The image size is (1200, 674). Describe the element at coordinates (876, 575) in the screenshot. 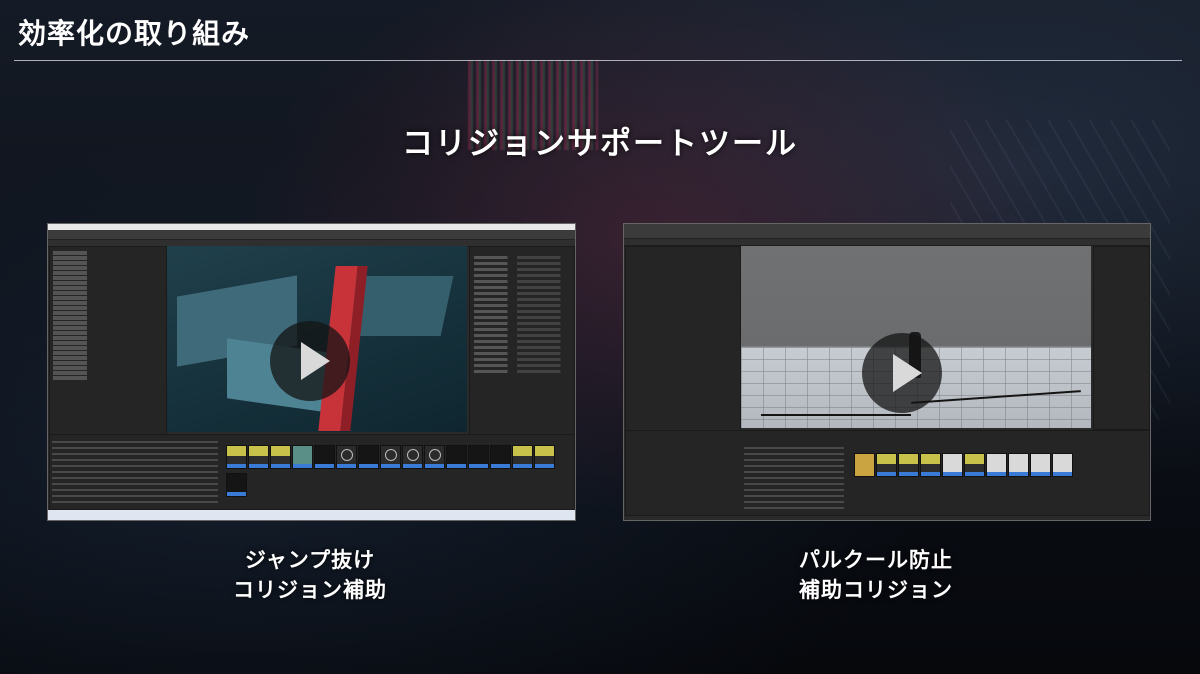

I see `video-right-caption: パルクール防止 補助コリジョン` at that location.